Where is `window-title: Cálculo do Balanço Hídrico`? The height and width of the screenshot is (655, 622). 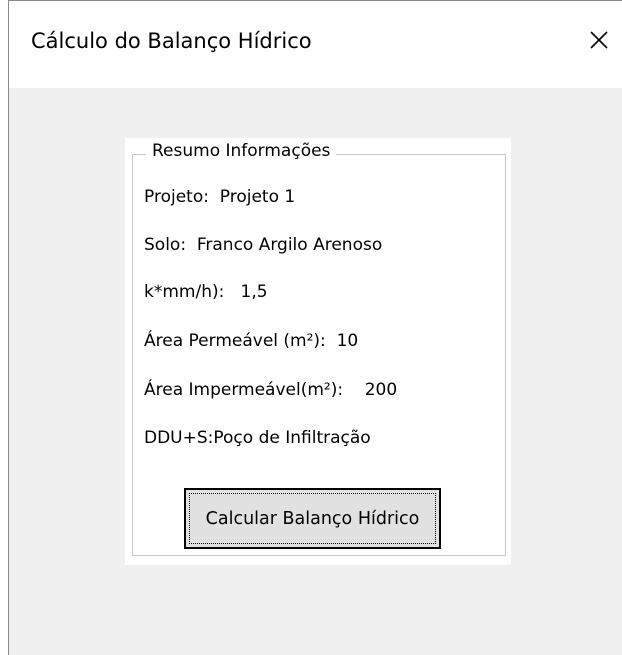 window-title: Cálculo do Balanço Hídrico is located at coordinates (171, 41).